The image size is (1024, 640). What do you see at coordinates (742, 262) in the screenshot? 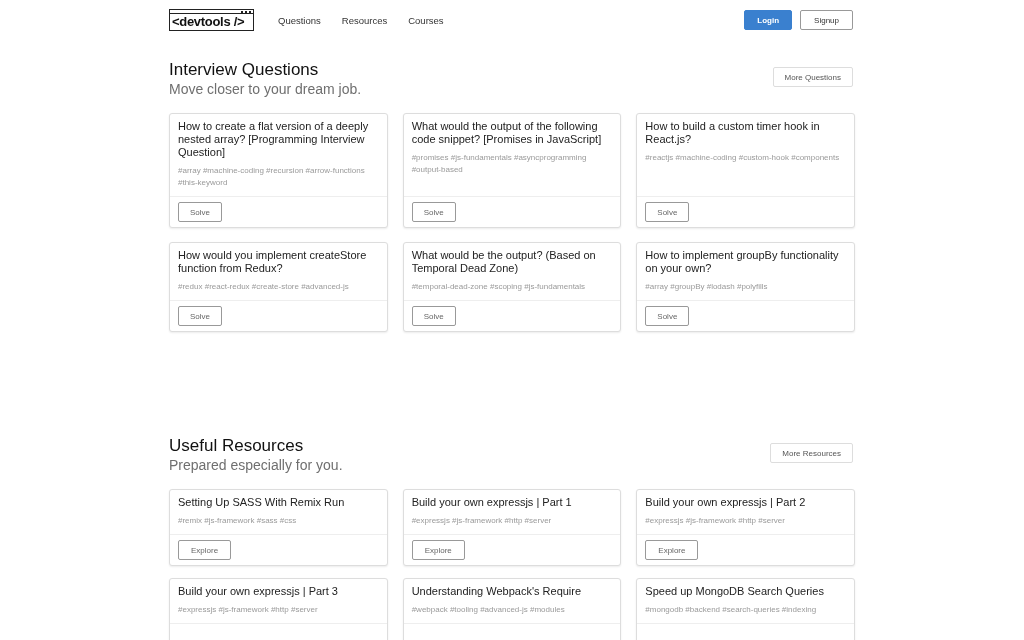
I see `card-title: How to implement groupBy functionality on your own?` at bounding box center [742, 262].